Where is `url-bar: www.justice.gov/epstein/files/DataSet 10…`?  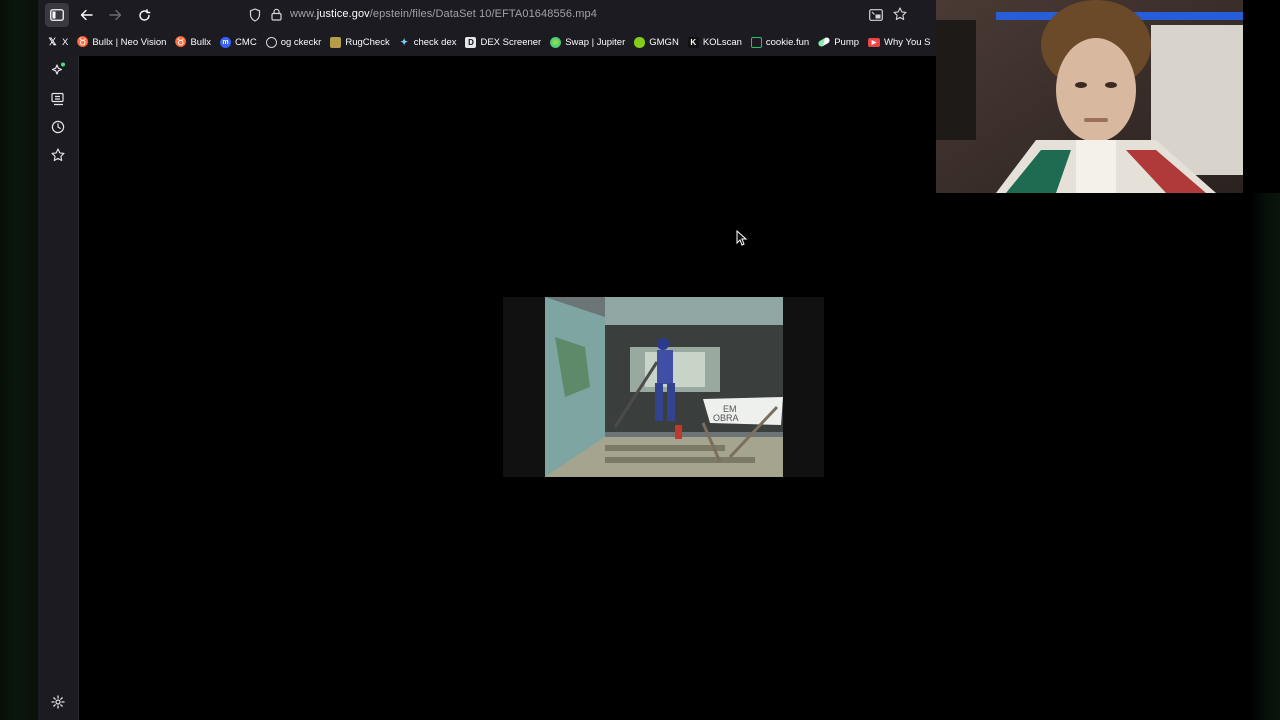
url-bar: www.justice.gov/epstein/files/DataSet 10… is located at coordinates (577, 15).